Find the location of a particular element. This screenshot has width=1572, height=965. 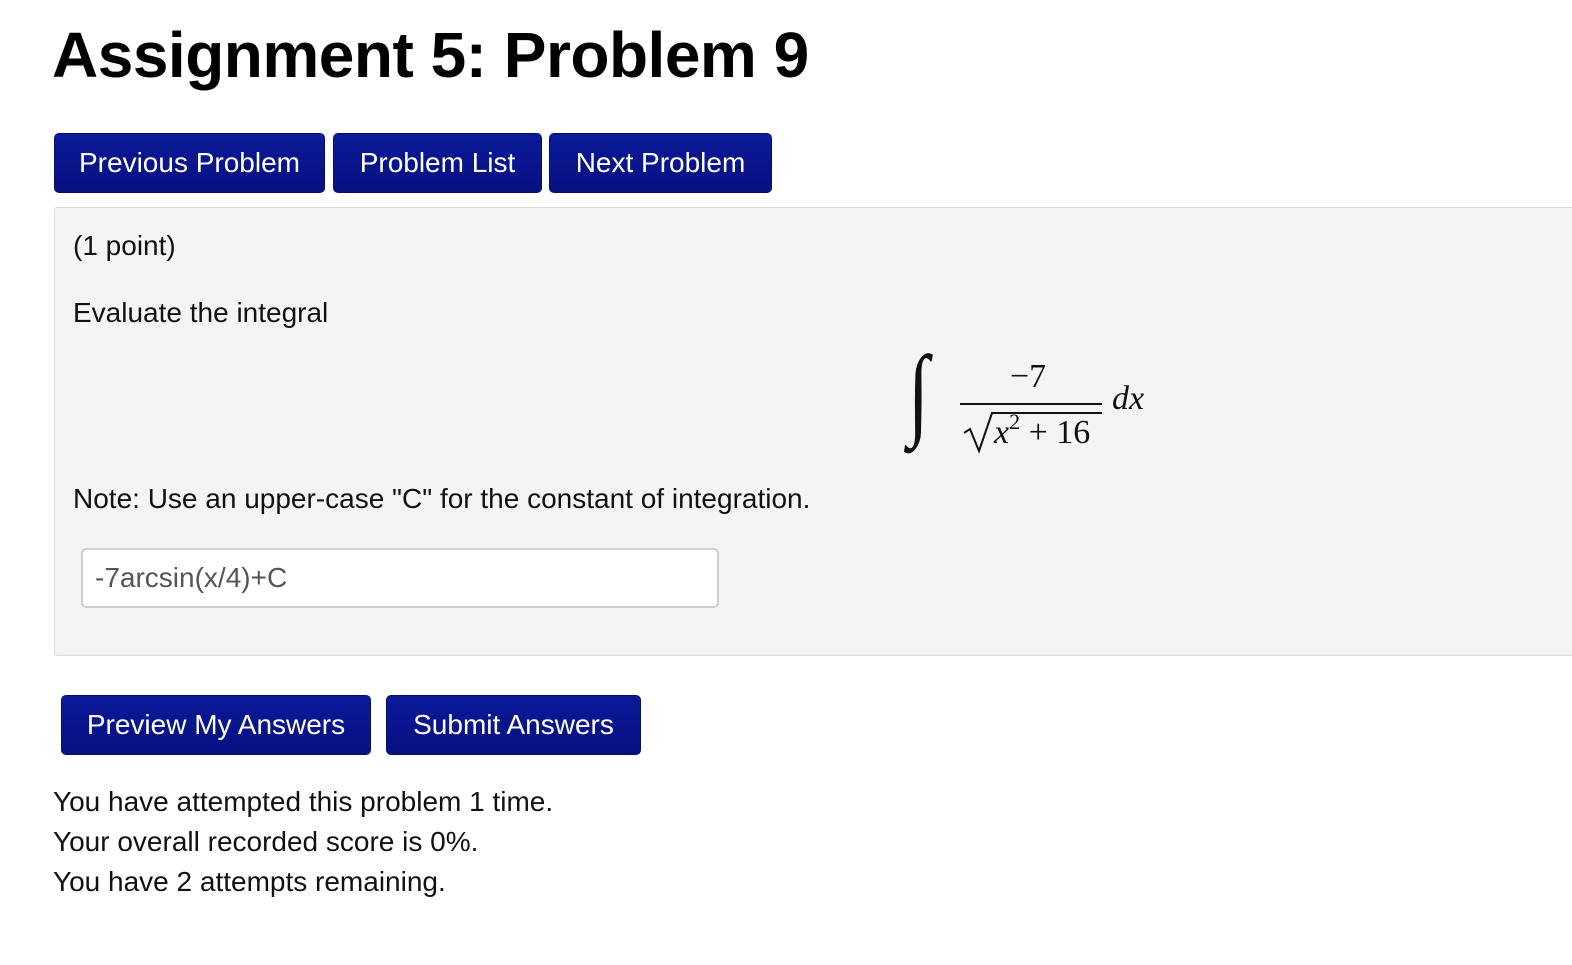

problem-prompt: Evaluate the integral is located at coordinates (201, 312).